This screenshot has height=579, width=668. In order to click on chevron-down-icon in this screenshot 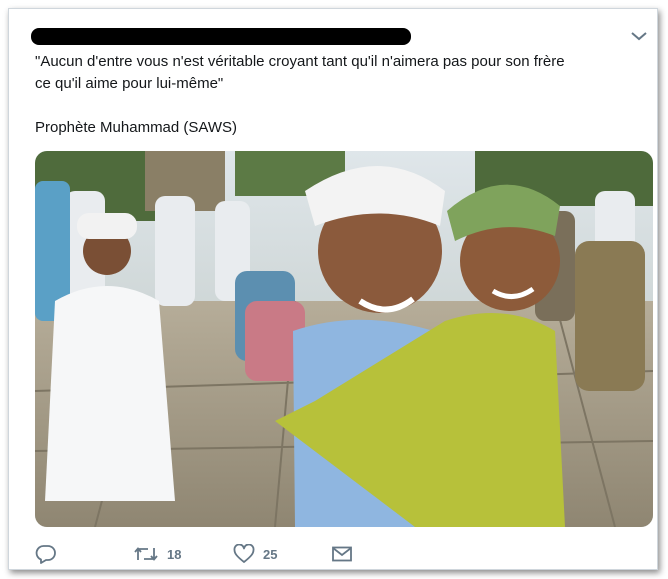, I will do `click(639, 36)`.